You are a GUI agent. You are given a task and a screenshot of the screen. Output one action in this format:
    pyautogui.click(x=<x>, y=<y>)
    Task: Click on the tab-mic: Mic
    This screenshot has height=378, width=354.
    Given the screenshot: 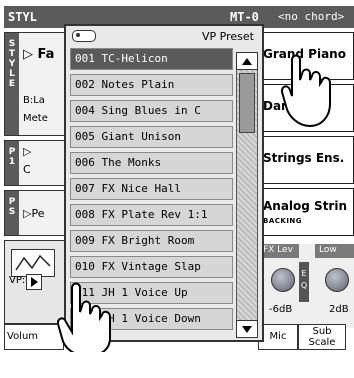 What is the action you would take?
    pyautogui.click(x=278, y=337)
    